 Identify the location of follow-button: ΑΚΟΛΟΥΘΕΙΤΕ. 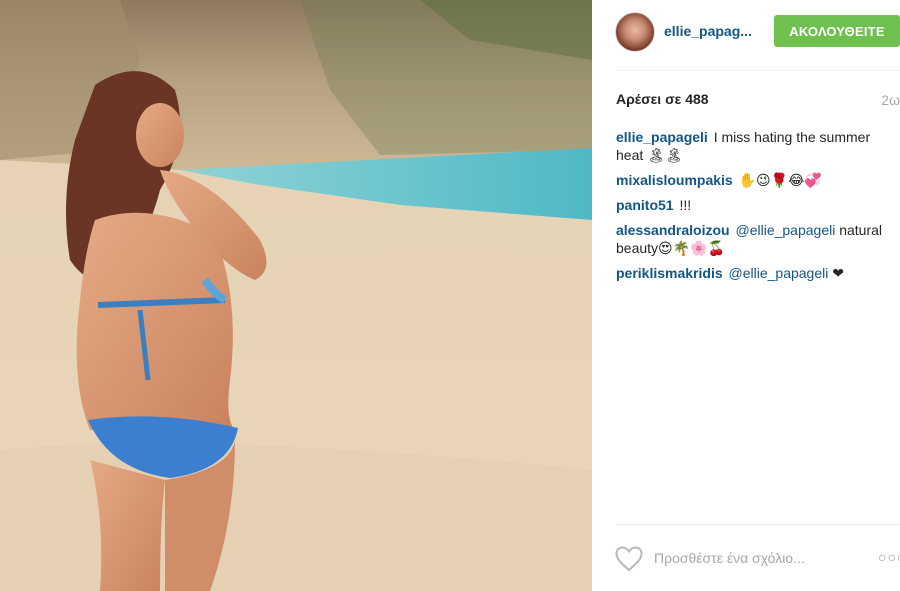
(837, 31).